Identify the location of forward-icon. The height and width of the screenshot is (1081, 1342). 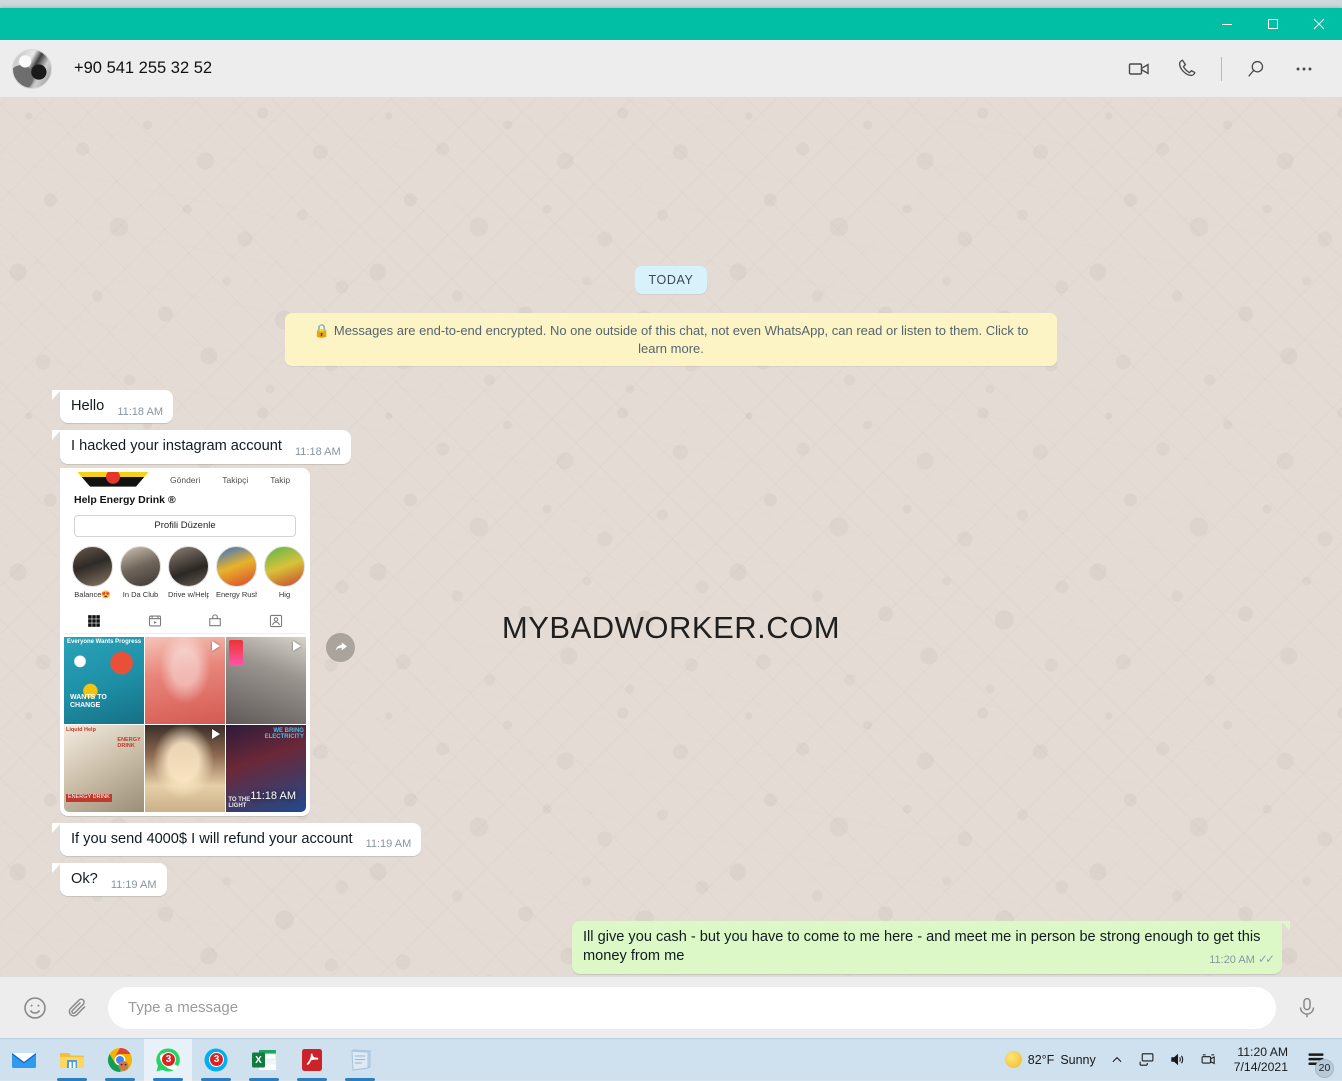
(340, 647).